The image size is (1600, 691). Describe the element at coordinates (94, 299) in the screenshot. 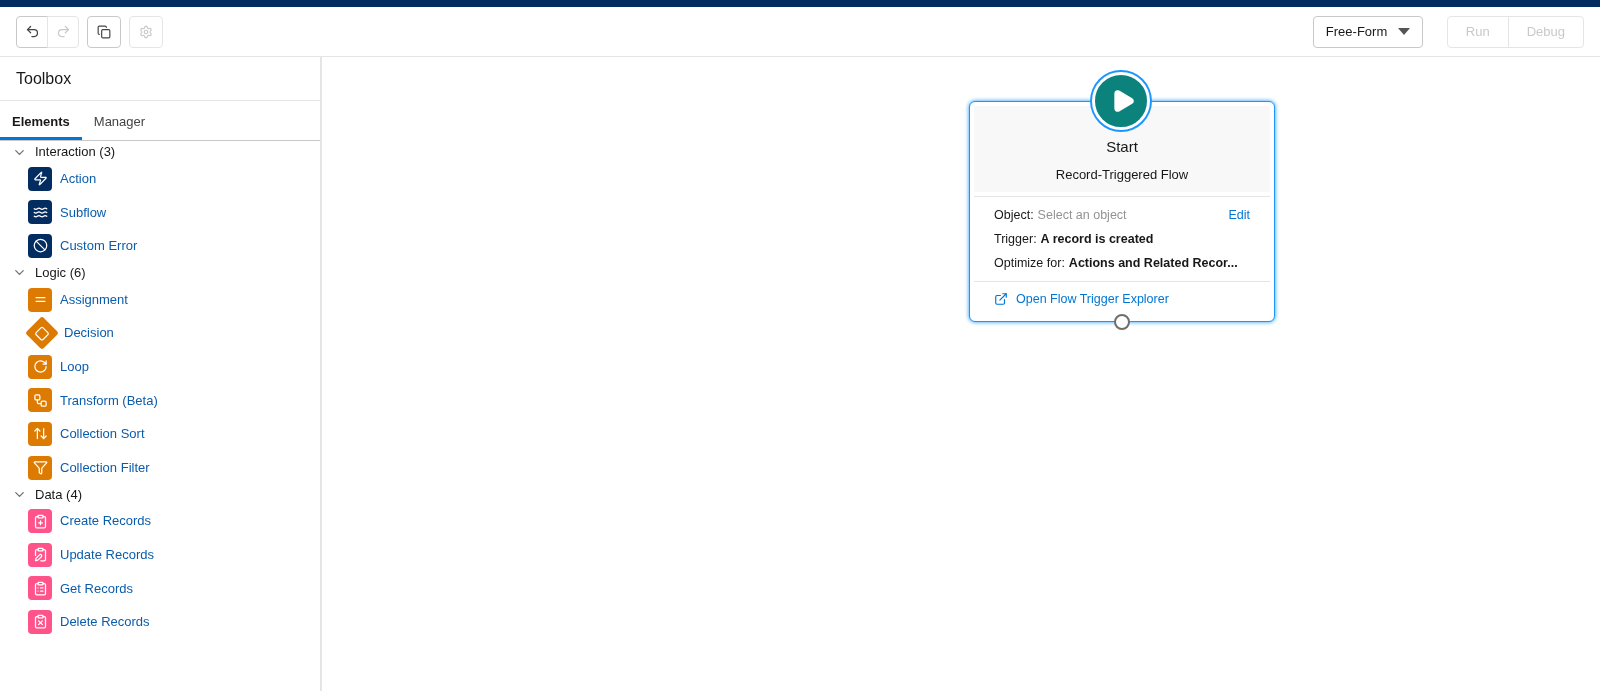

I see `element-link: Assignment` at that location.